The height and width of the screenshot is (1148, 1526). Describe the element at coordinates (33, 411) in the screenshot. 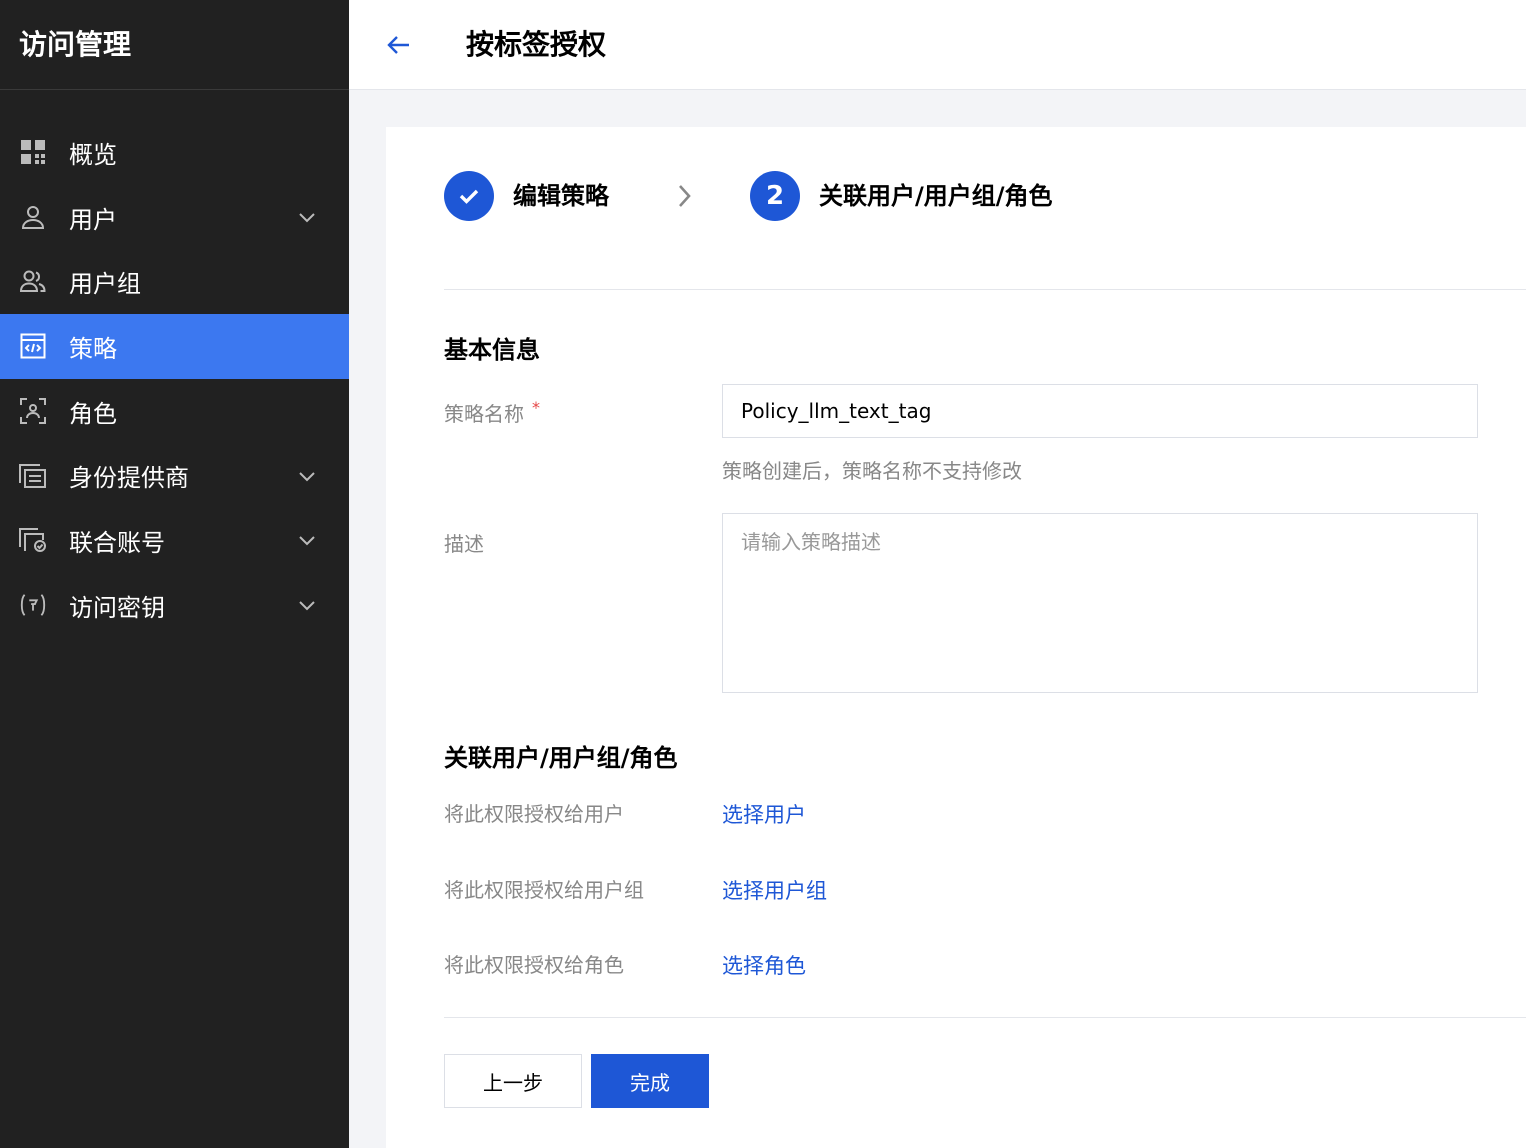

I see `role-icon` at that location.